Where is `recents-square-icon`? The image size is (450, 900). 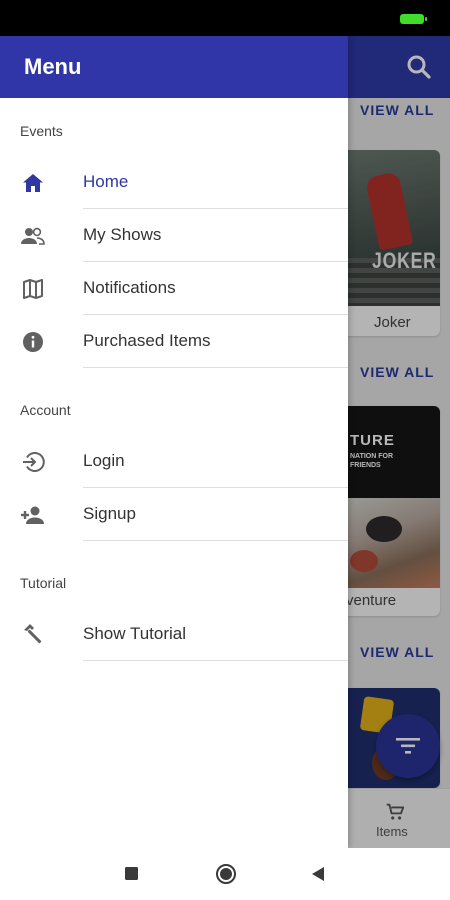 recents-square-icon is located at coordinates (132, 874).